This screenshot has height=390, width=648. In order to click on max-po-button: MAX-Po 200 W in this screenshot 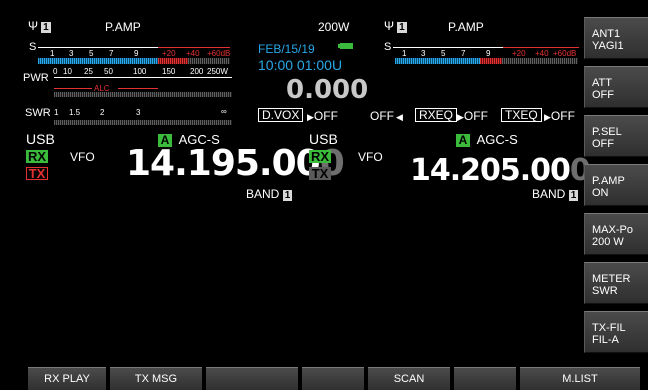, I will do `click(616, 234)`.